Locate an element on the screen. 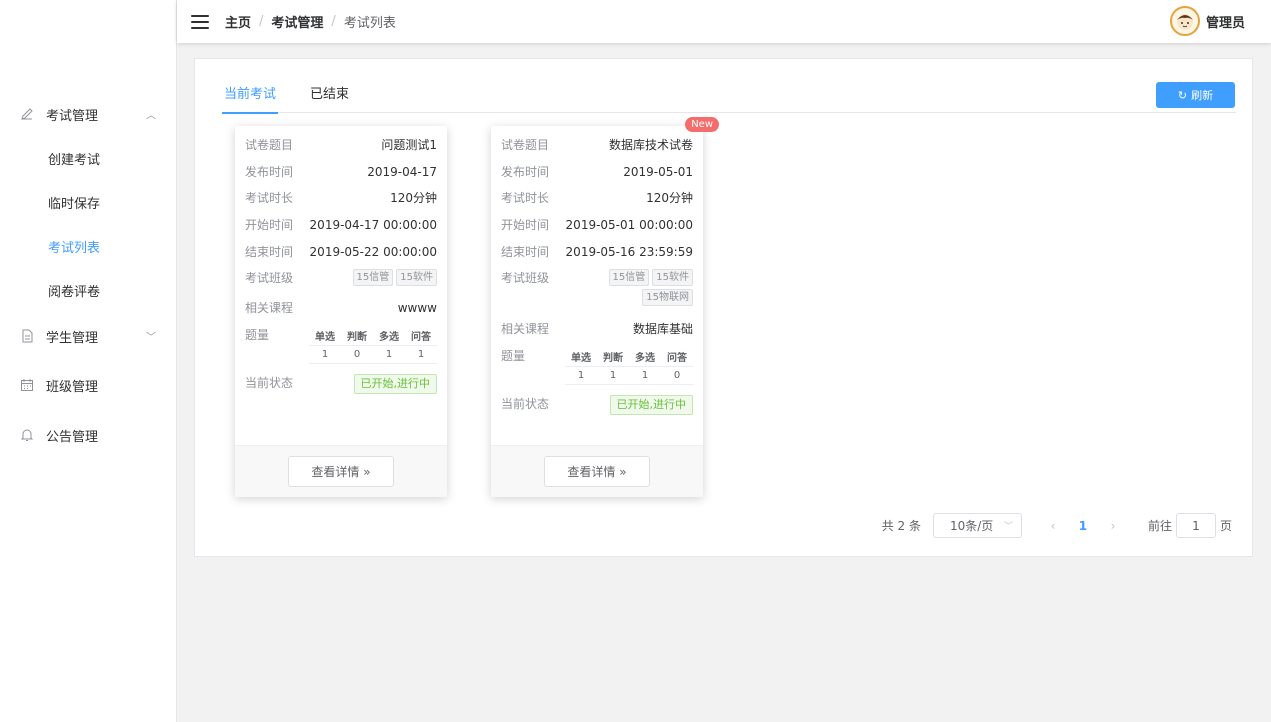 The width and height of the screenshot is (1271, 722). start-time-row: 开始时间 2019-05-01 00:00:00 is located at coordinates (597, 229).